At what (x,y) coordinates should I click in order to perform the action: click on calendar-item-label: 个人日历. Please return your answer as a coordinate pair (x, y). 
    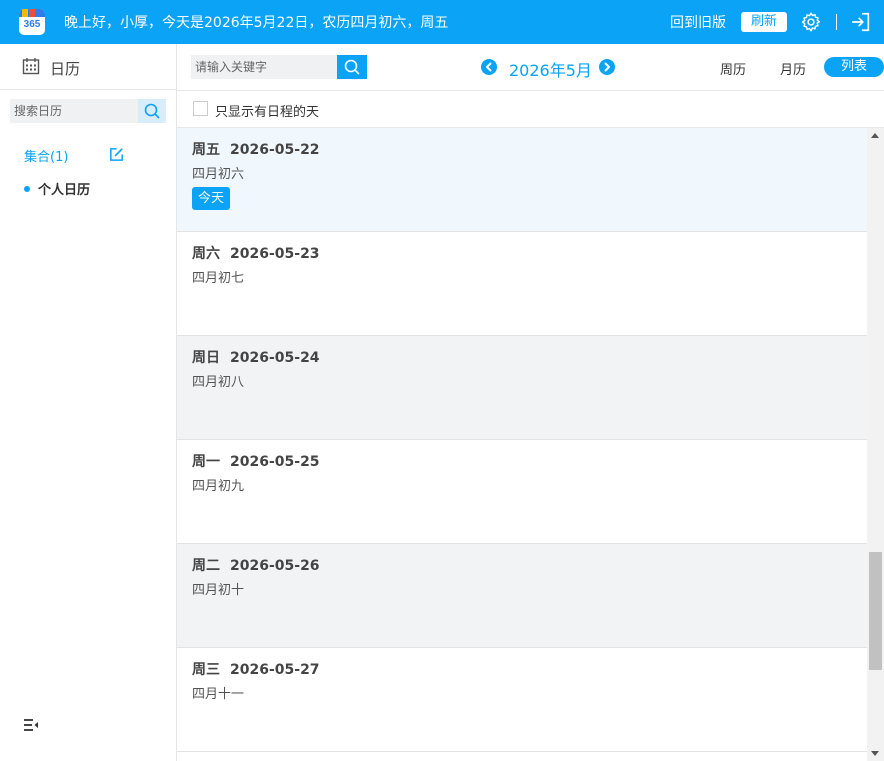
    Looking at the image, I should click on (64, 190).